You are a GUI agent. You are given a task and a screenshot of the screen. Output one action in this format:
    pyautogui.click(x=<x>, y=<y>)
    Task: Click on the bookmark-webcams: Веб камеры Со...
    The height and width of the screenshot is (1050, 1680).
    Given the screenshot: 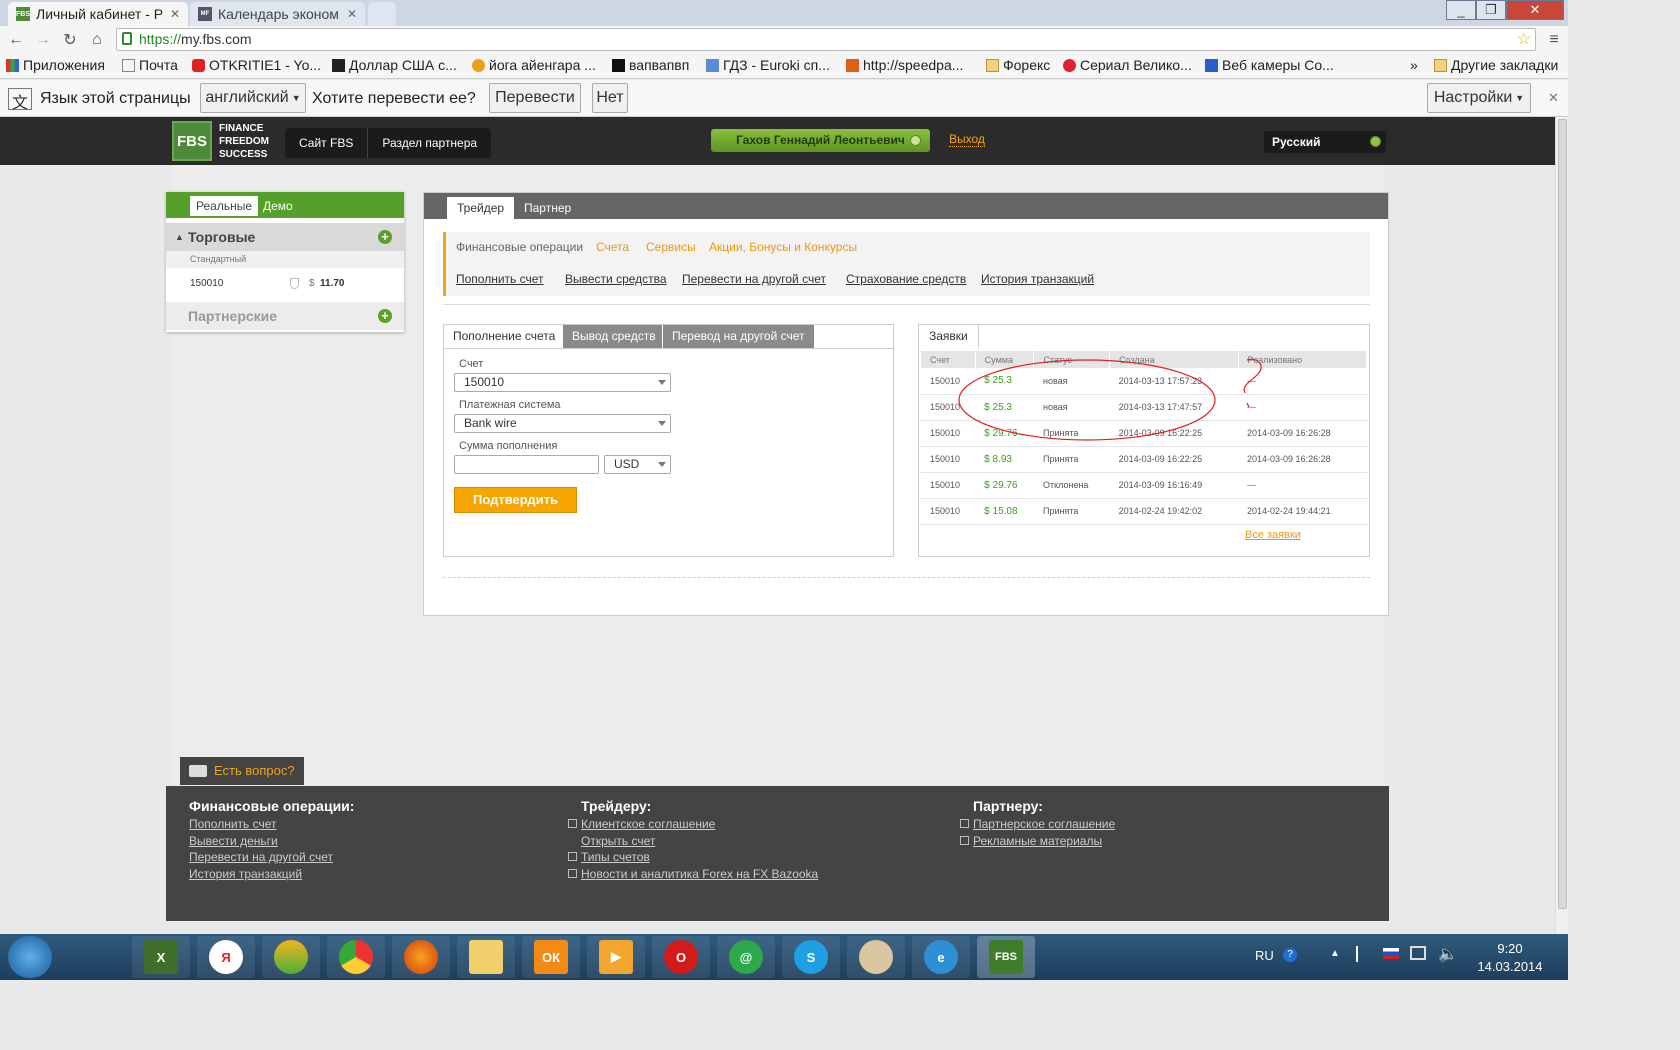 What is the action you would take?
    pyautogui.click(x=1269, y=65)
    